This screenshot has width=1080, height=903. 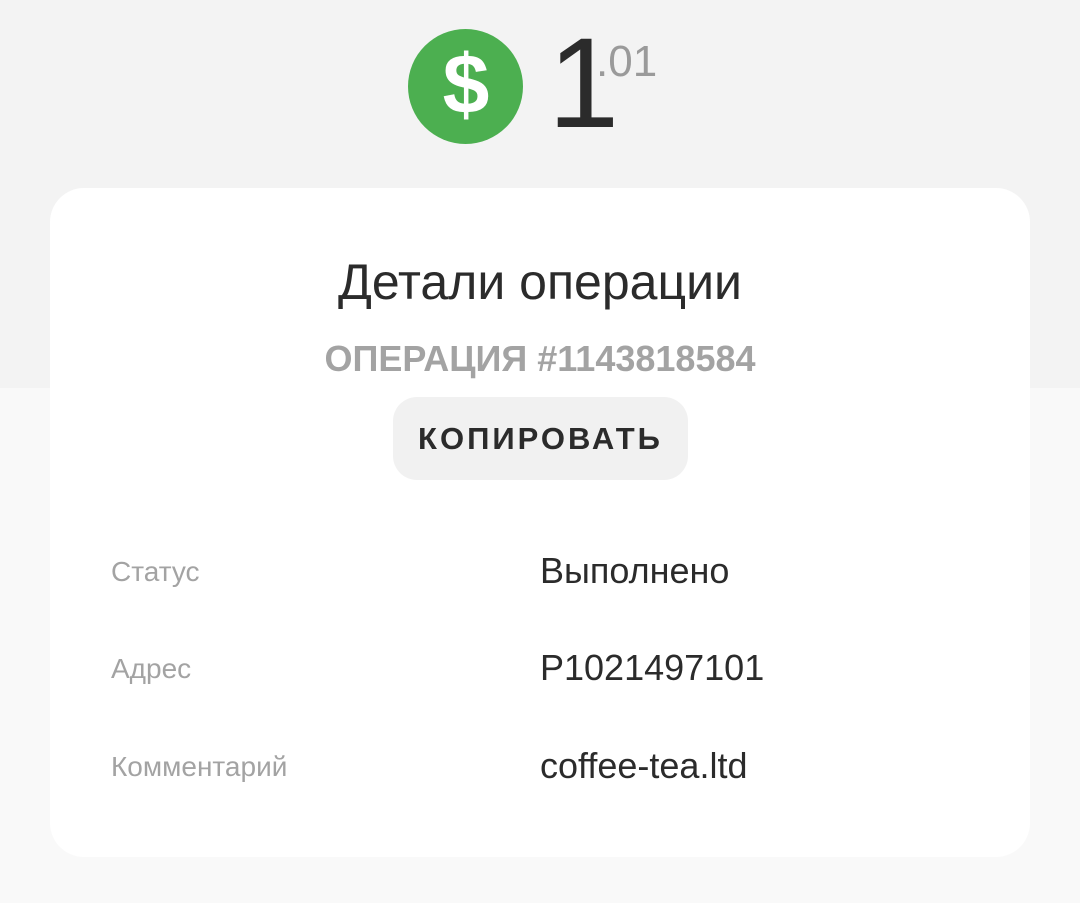 What do you see at coordinates (540, 438) in the screenshot?
I see `copy-button: КОПИРОВАТЬ` at bounding box center [540, 438].